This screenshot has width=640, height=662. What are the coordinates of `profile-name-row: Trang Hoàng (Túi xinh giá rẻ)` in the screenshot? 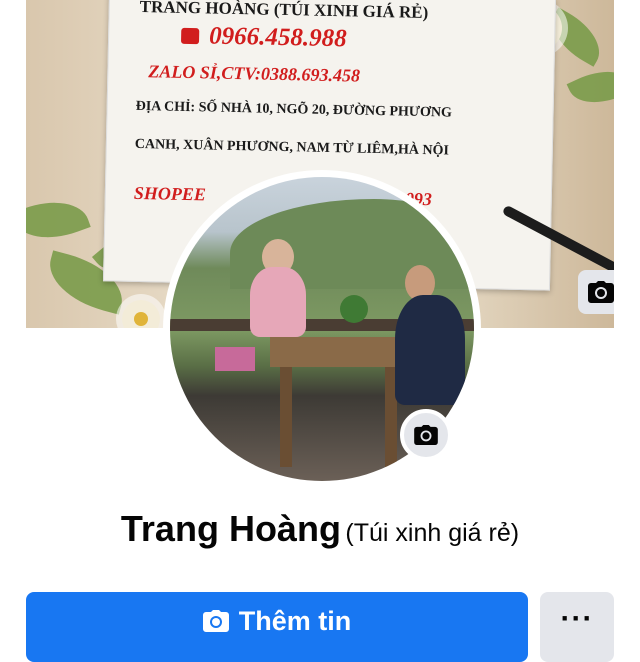 It's located at (320, 529).